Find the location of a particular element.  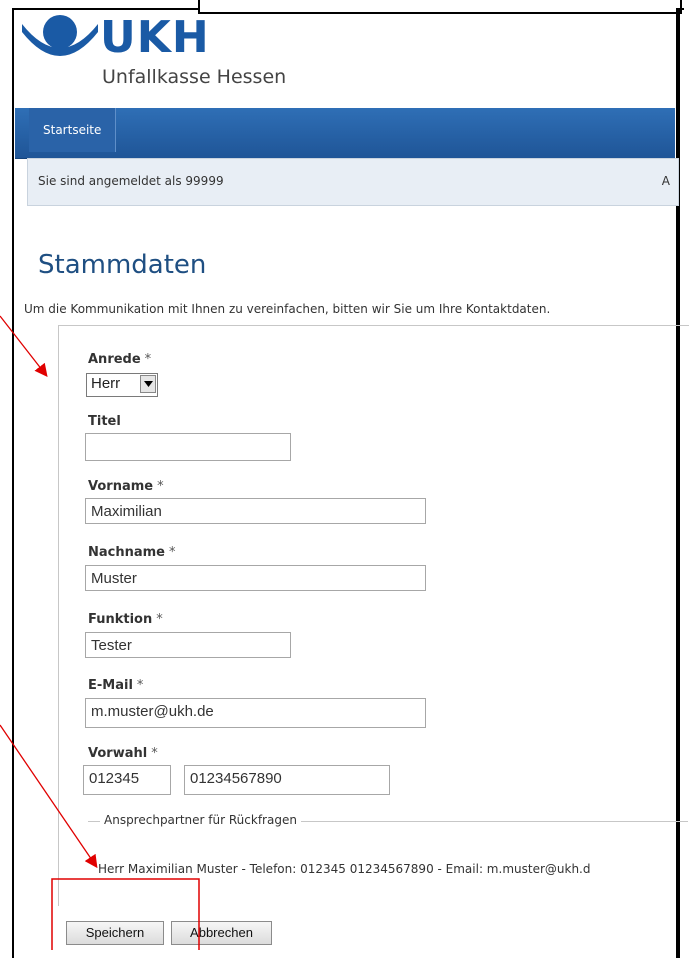

annotation-arrow-contact is located at coordinates (49, 796).